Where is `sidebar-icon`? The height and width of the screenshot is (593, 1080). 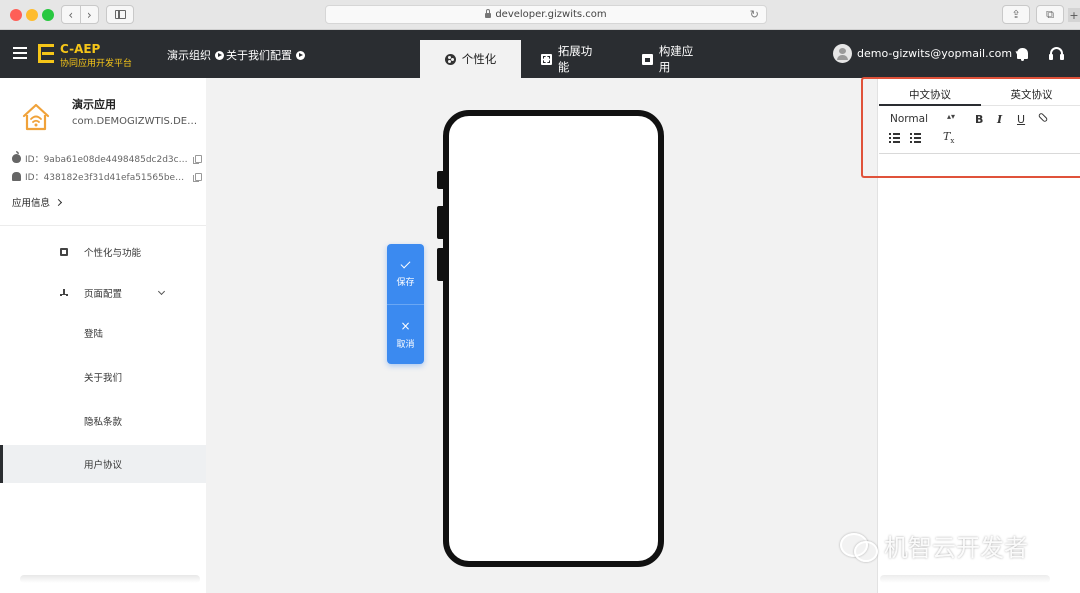 sidebar-icon is located at coordinates (120, 14).